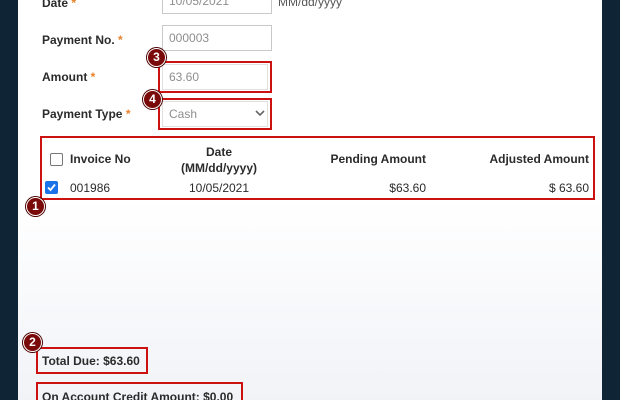 The height and width of the screenshot is (400, 620). What do you see at coordinates (260, 113) in the screenshot?
I see `chevron-down-icon` at bounding box center [260, 113].